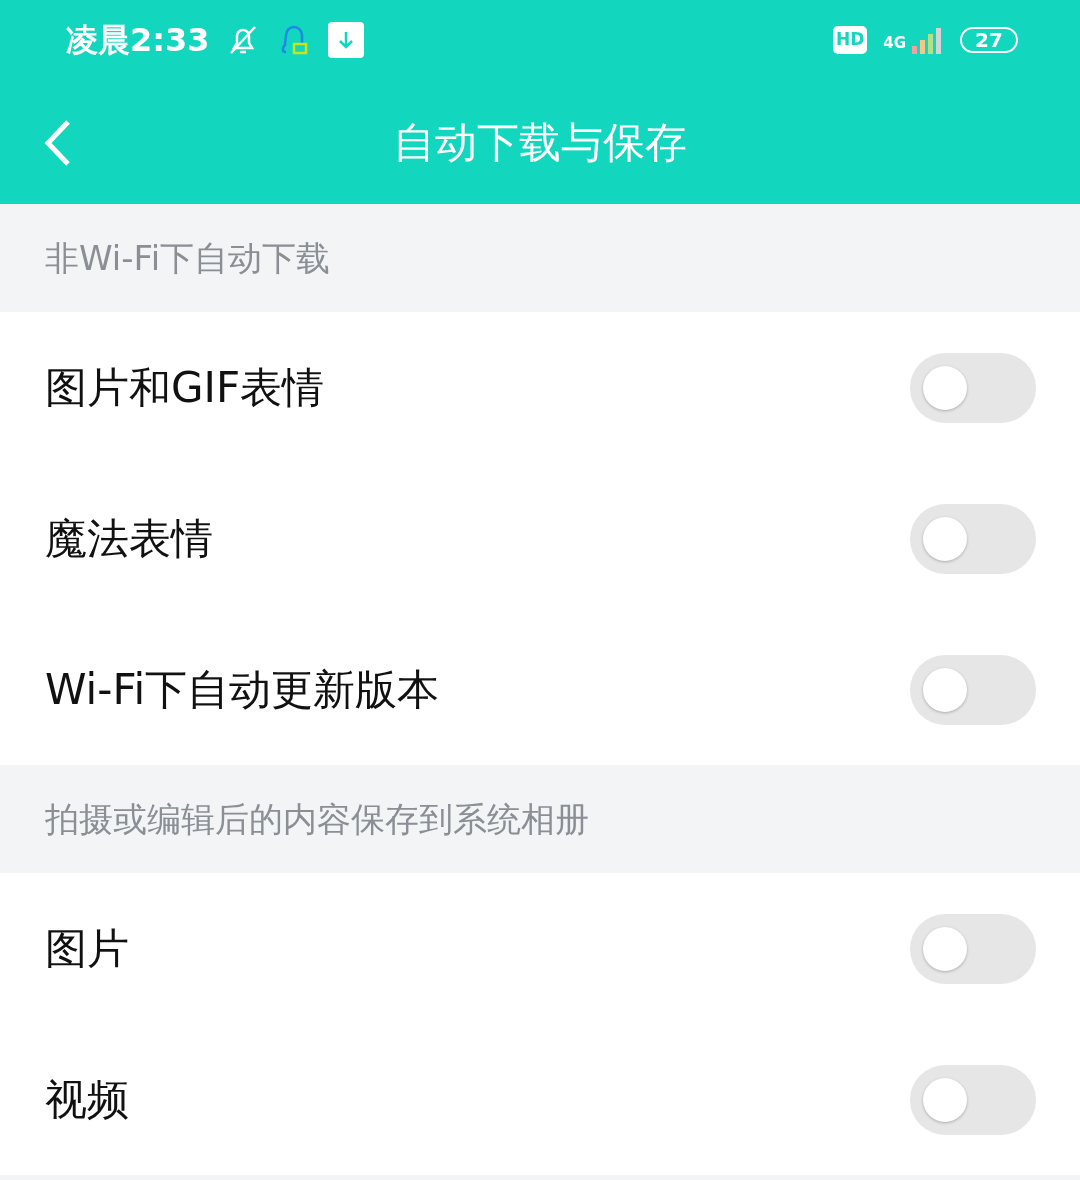 The height and width of the screenshot is (1180, 1080). Describe the element at coordinates (87, 1100) in the screenshot. I see `setting-label: 视频` at that location.